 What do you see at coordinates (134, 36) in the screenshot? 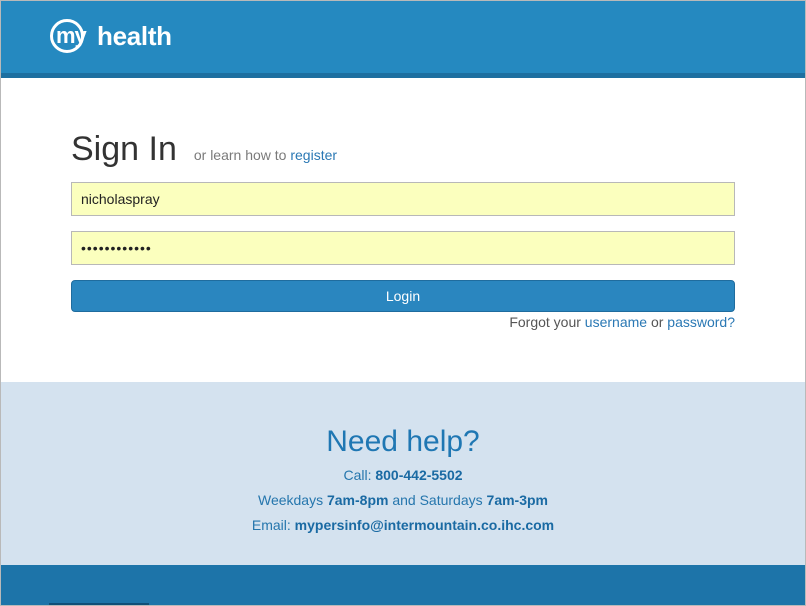
I see `logo-word: health` at bounding box center [134, 36].